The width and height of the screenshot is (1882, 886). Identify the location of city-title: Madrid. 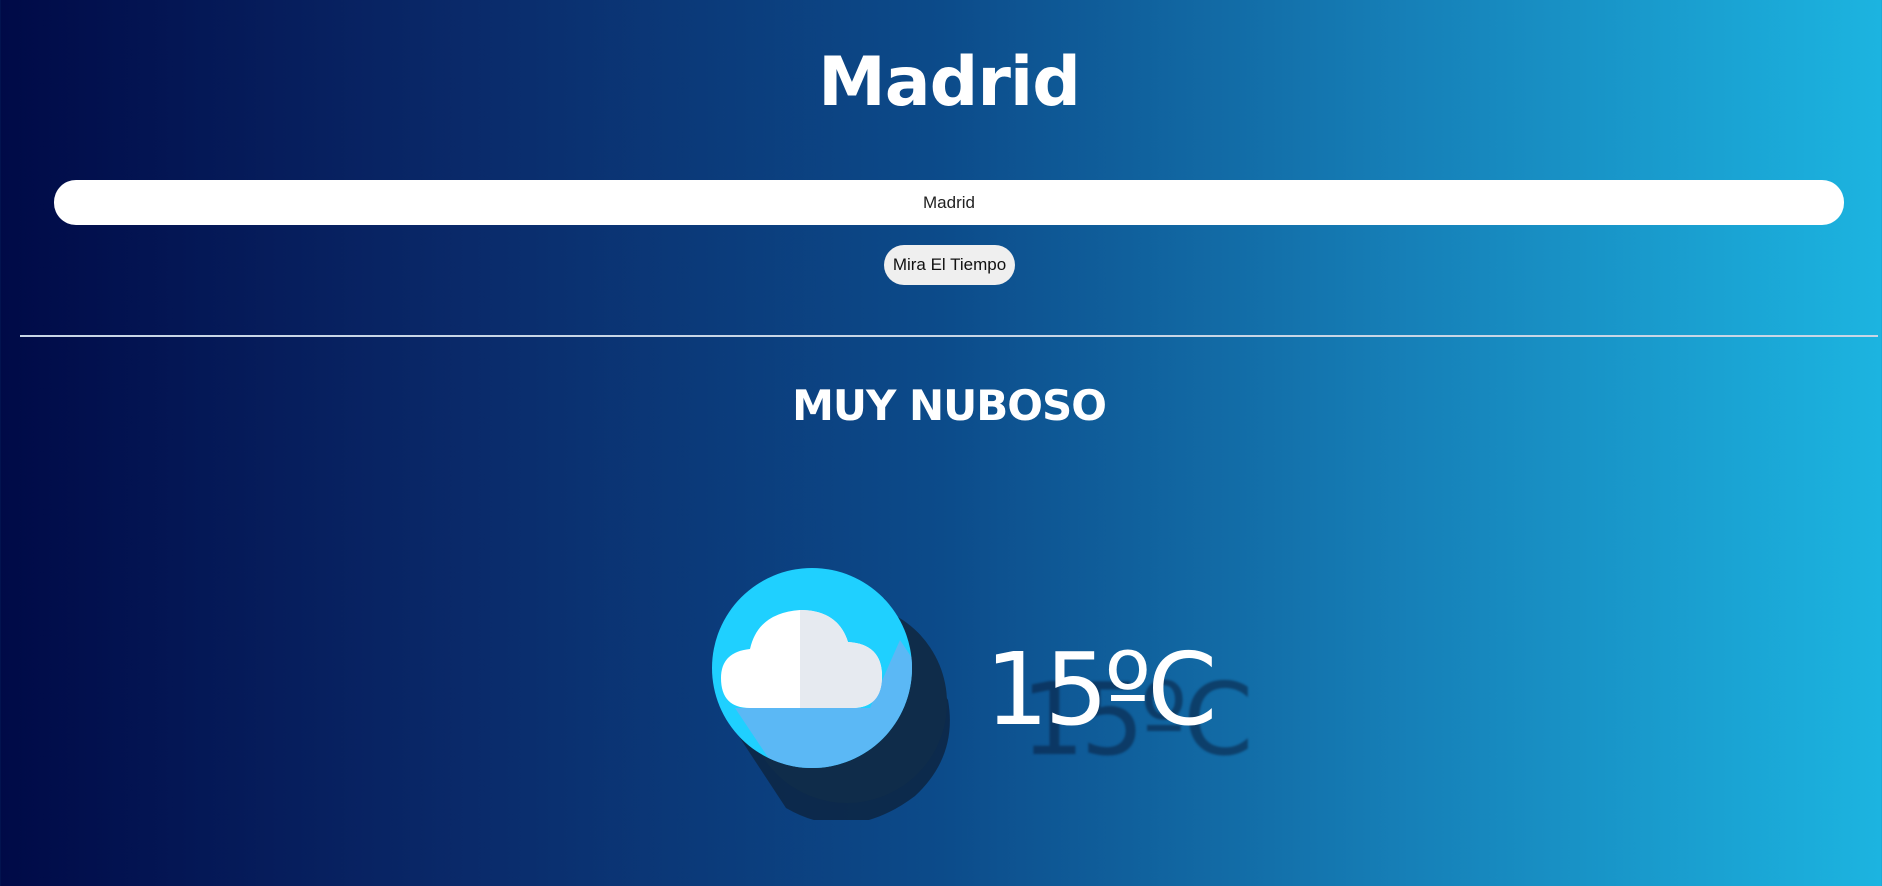
(949, 82).